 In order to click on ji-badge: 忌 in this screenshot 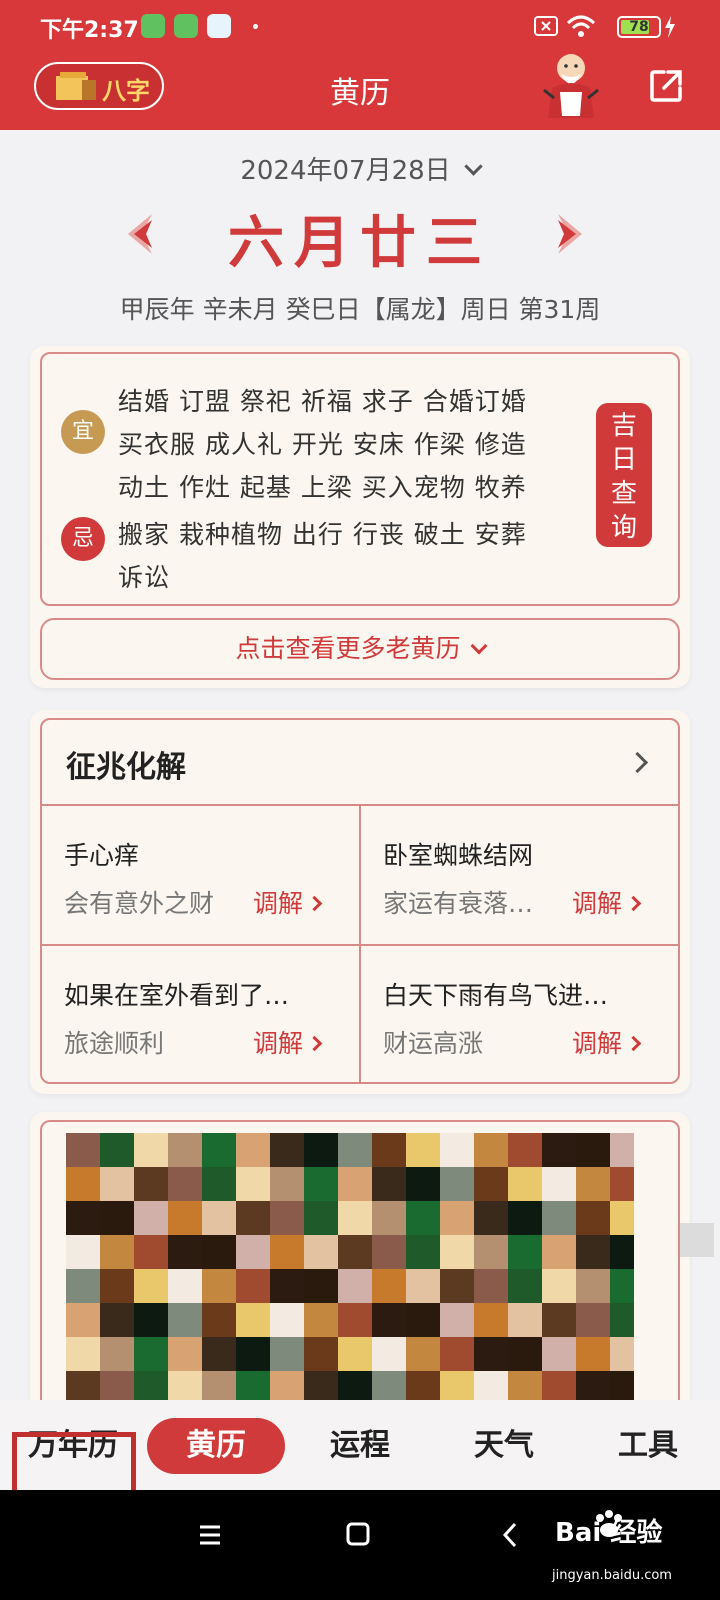, I will do `click(83, 539)`.